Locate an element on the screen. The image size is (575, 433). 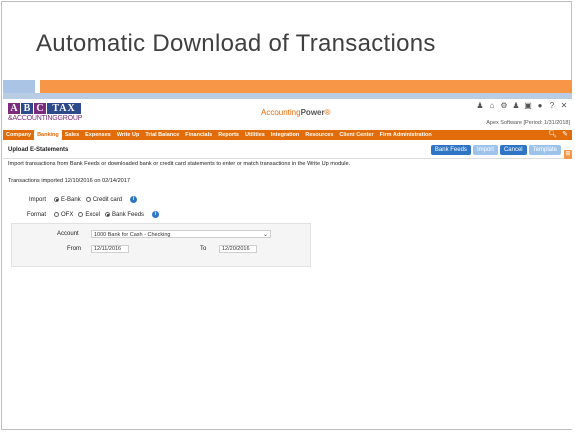
radio-ofx is located at coordinates (56, 214).